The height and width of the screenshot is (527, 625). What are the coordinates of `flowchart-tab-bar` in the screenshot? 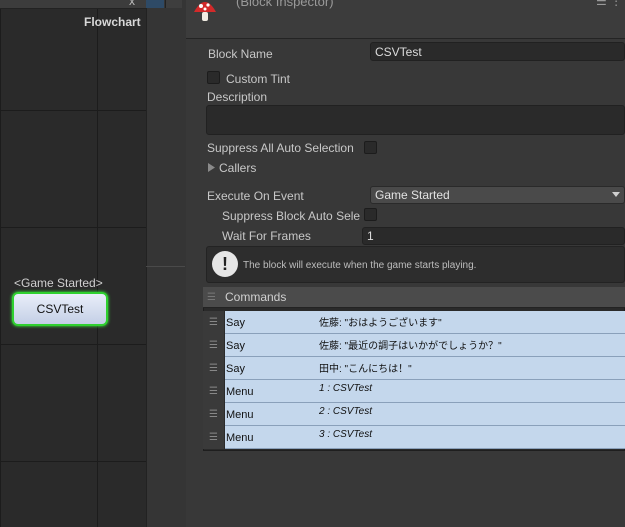 It's located at (73, 4).